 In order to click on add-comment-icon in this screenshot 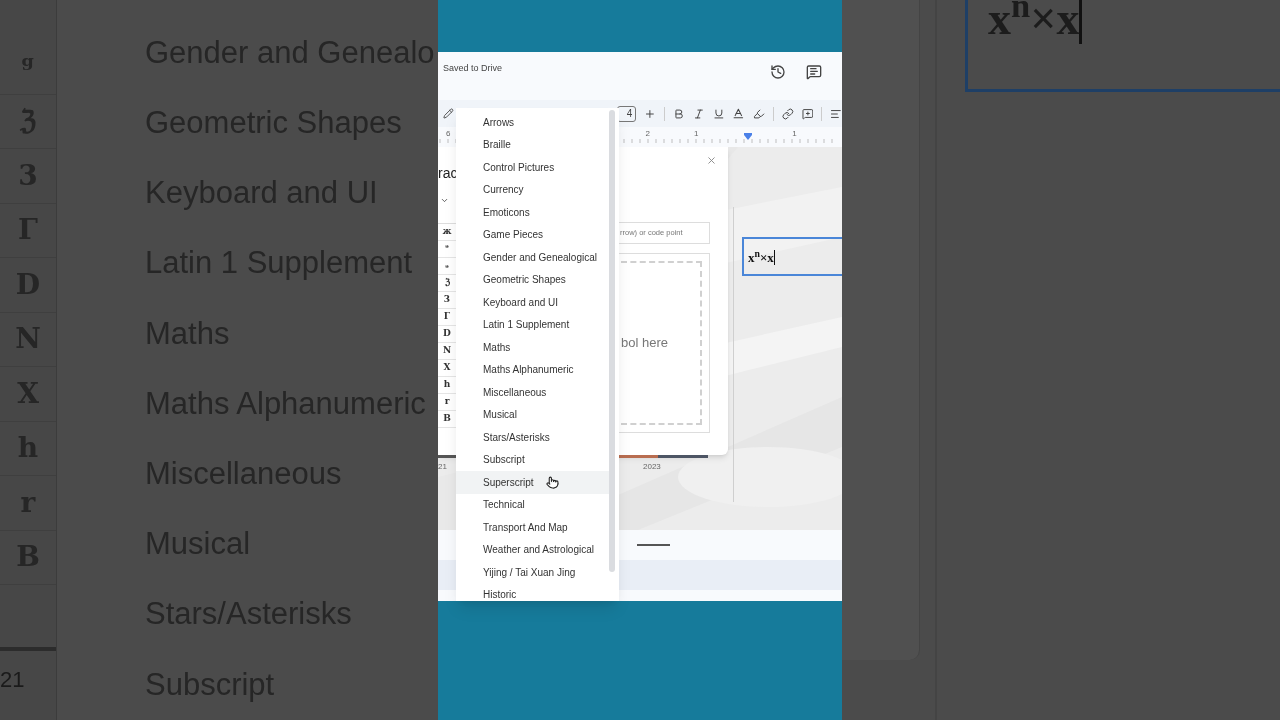, I will do `click(807, 113)`.